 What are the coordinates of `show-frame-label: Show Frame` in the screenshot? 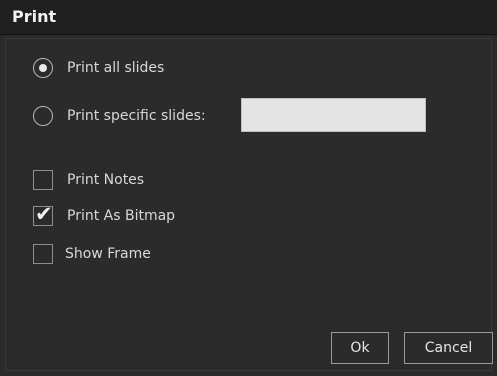 It's located at (108, 254).